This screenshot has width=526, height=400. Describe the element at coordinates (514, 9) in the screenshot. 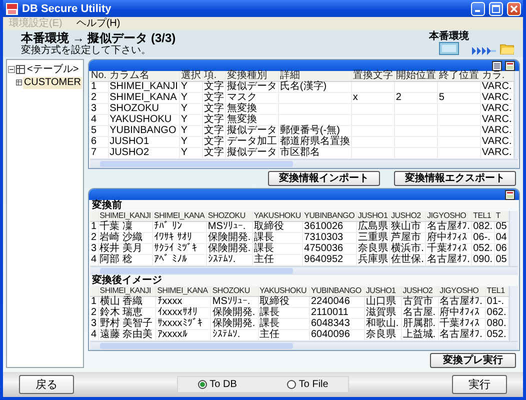

I see `close-button` at that location.